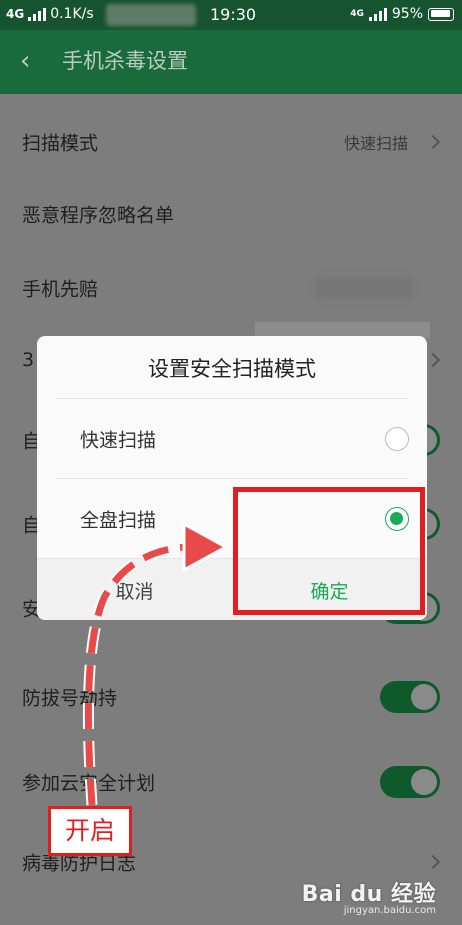 The height and width of the screenshot is (925, 462). Describe the element at coordinates (155, 664) in the screenshot. I see `annotation-arrow` at that location.